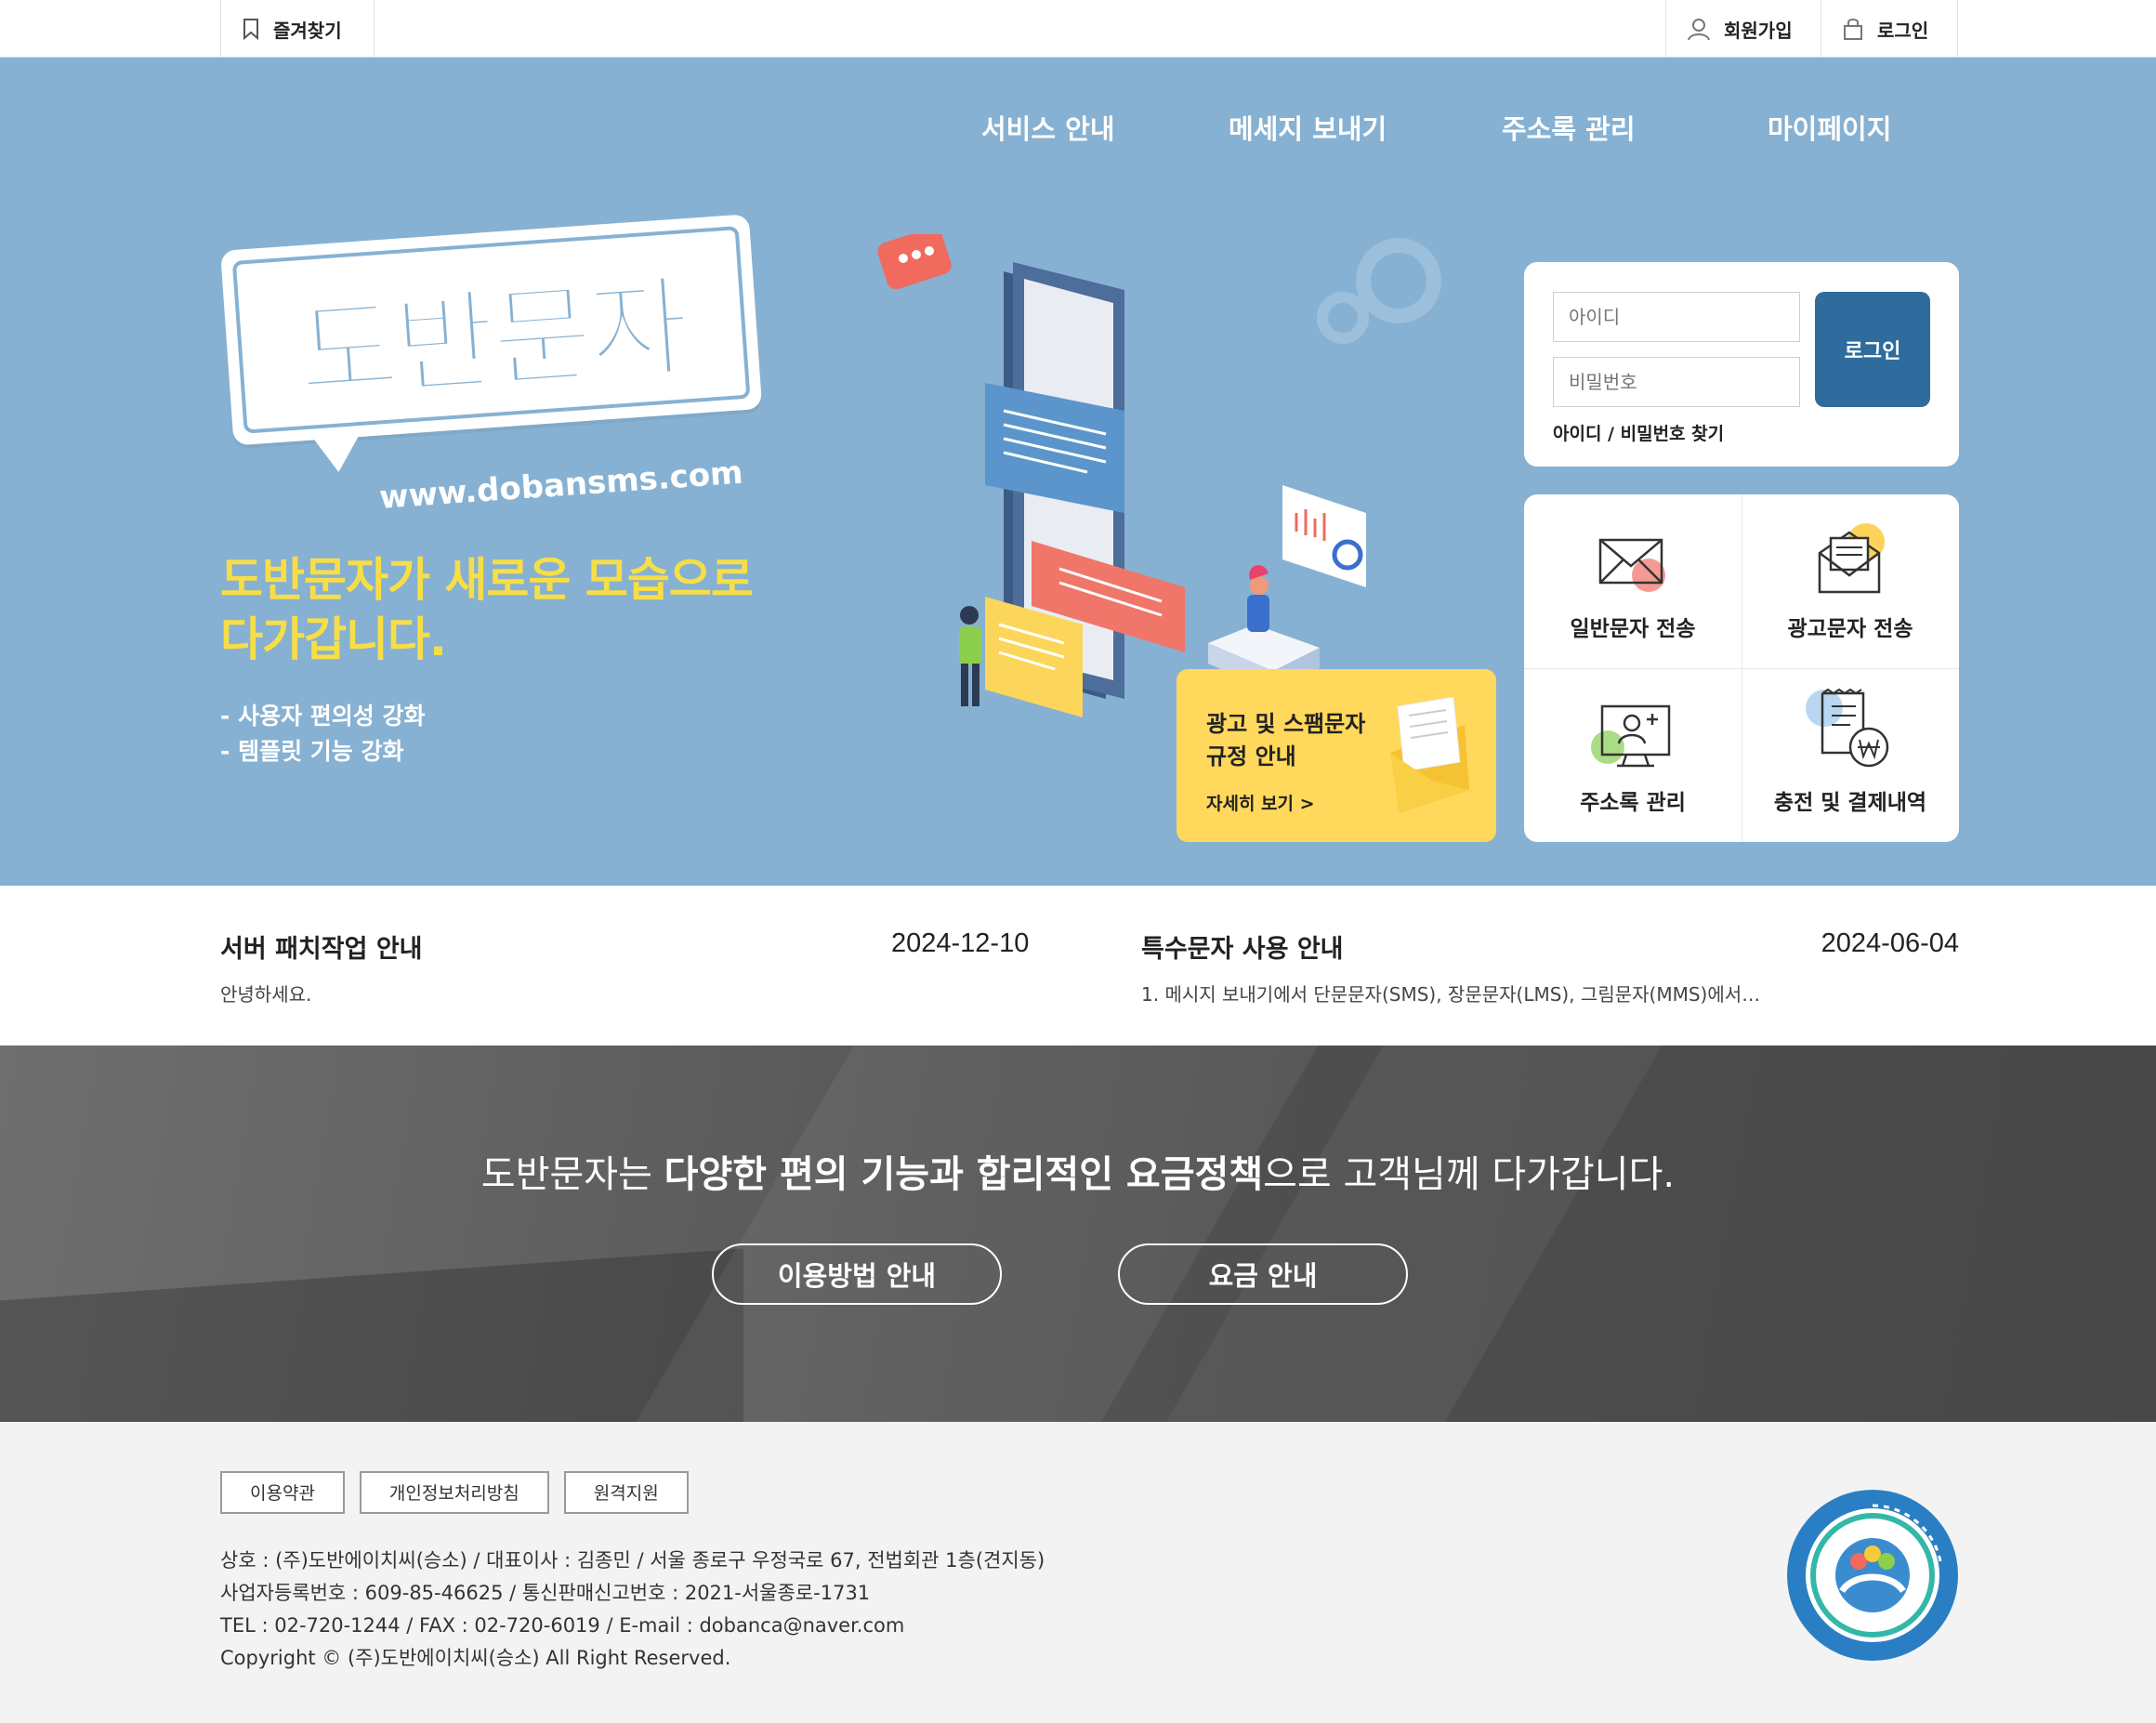  I want to click on remote-support-link: 원격지원, so click(626, 1492).